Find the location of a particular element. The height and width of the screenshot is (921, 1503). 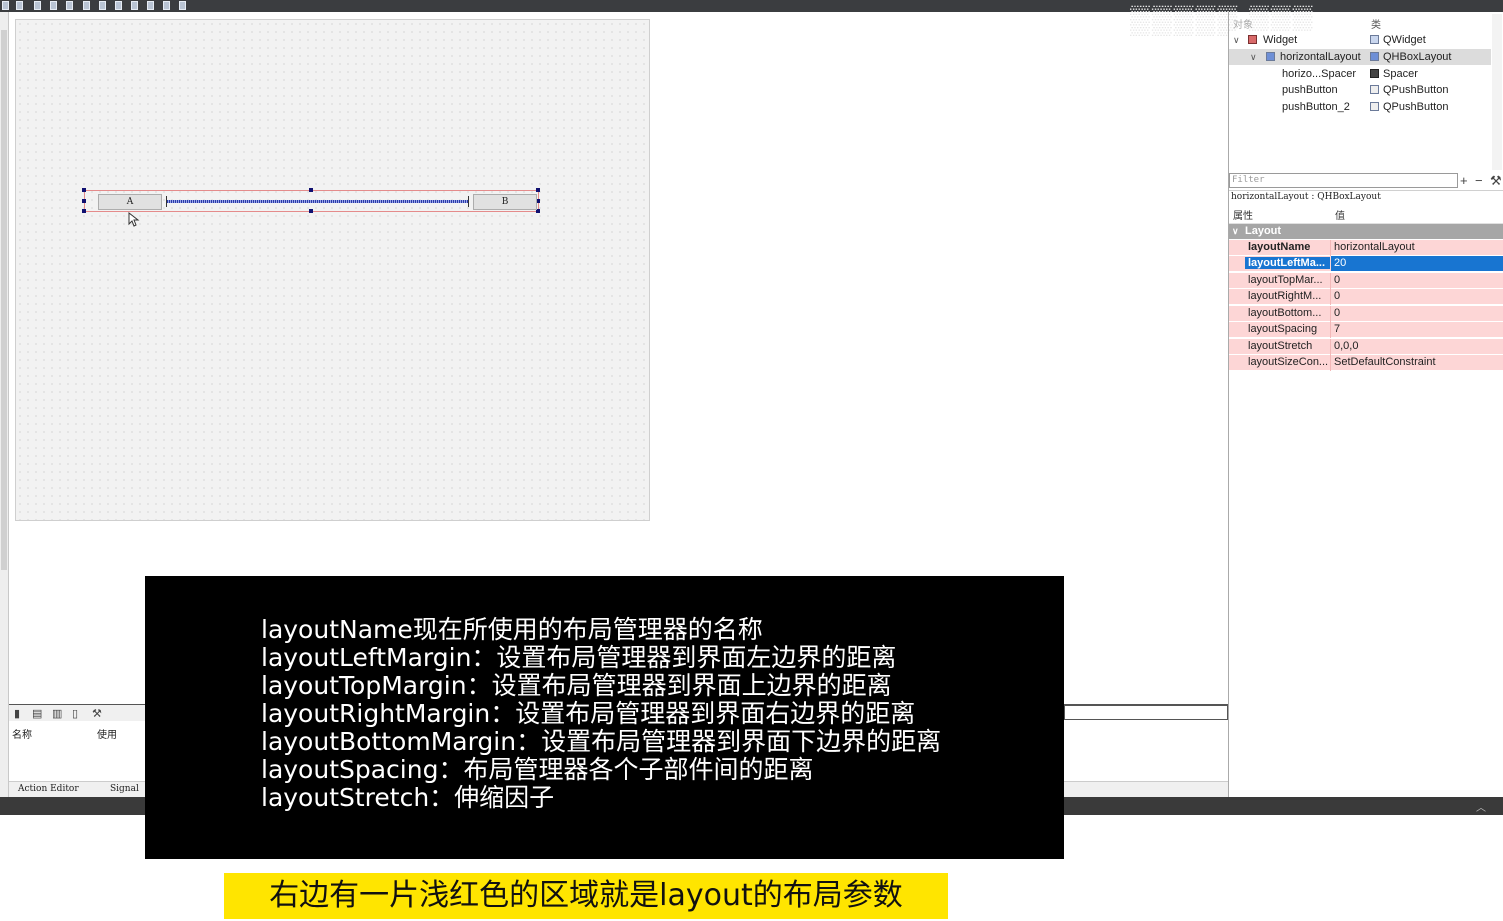

caption-line: layoutStretch：伸缩因子 is located at coordinates (408, 797).